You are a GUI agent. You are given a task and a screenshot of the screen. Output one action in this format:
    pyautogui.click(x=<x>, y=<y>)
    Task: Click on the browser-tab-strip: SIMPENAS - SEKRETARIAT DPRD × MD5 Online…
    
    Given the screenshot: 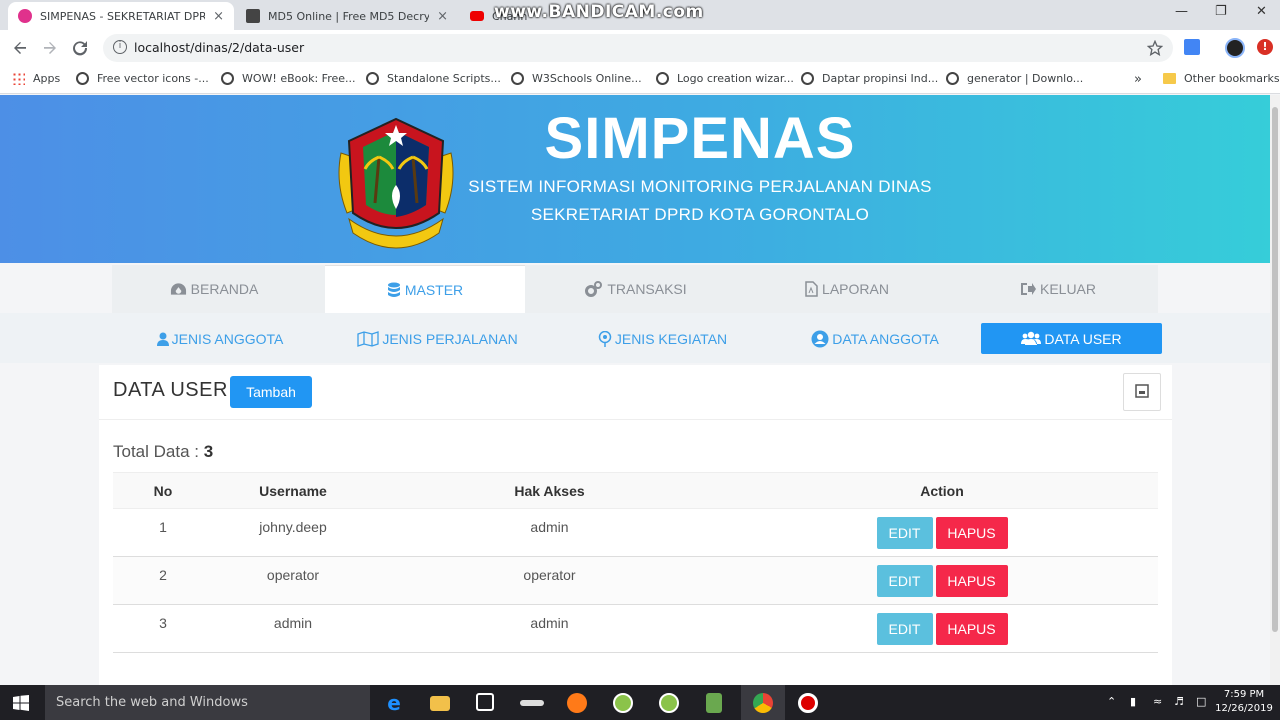 What is the action you would take?
    pyautogui.click(x=640, y=15)
    